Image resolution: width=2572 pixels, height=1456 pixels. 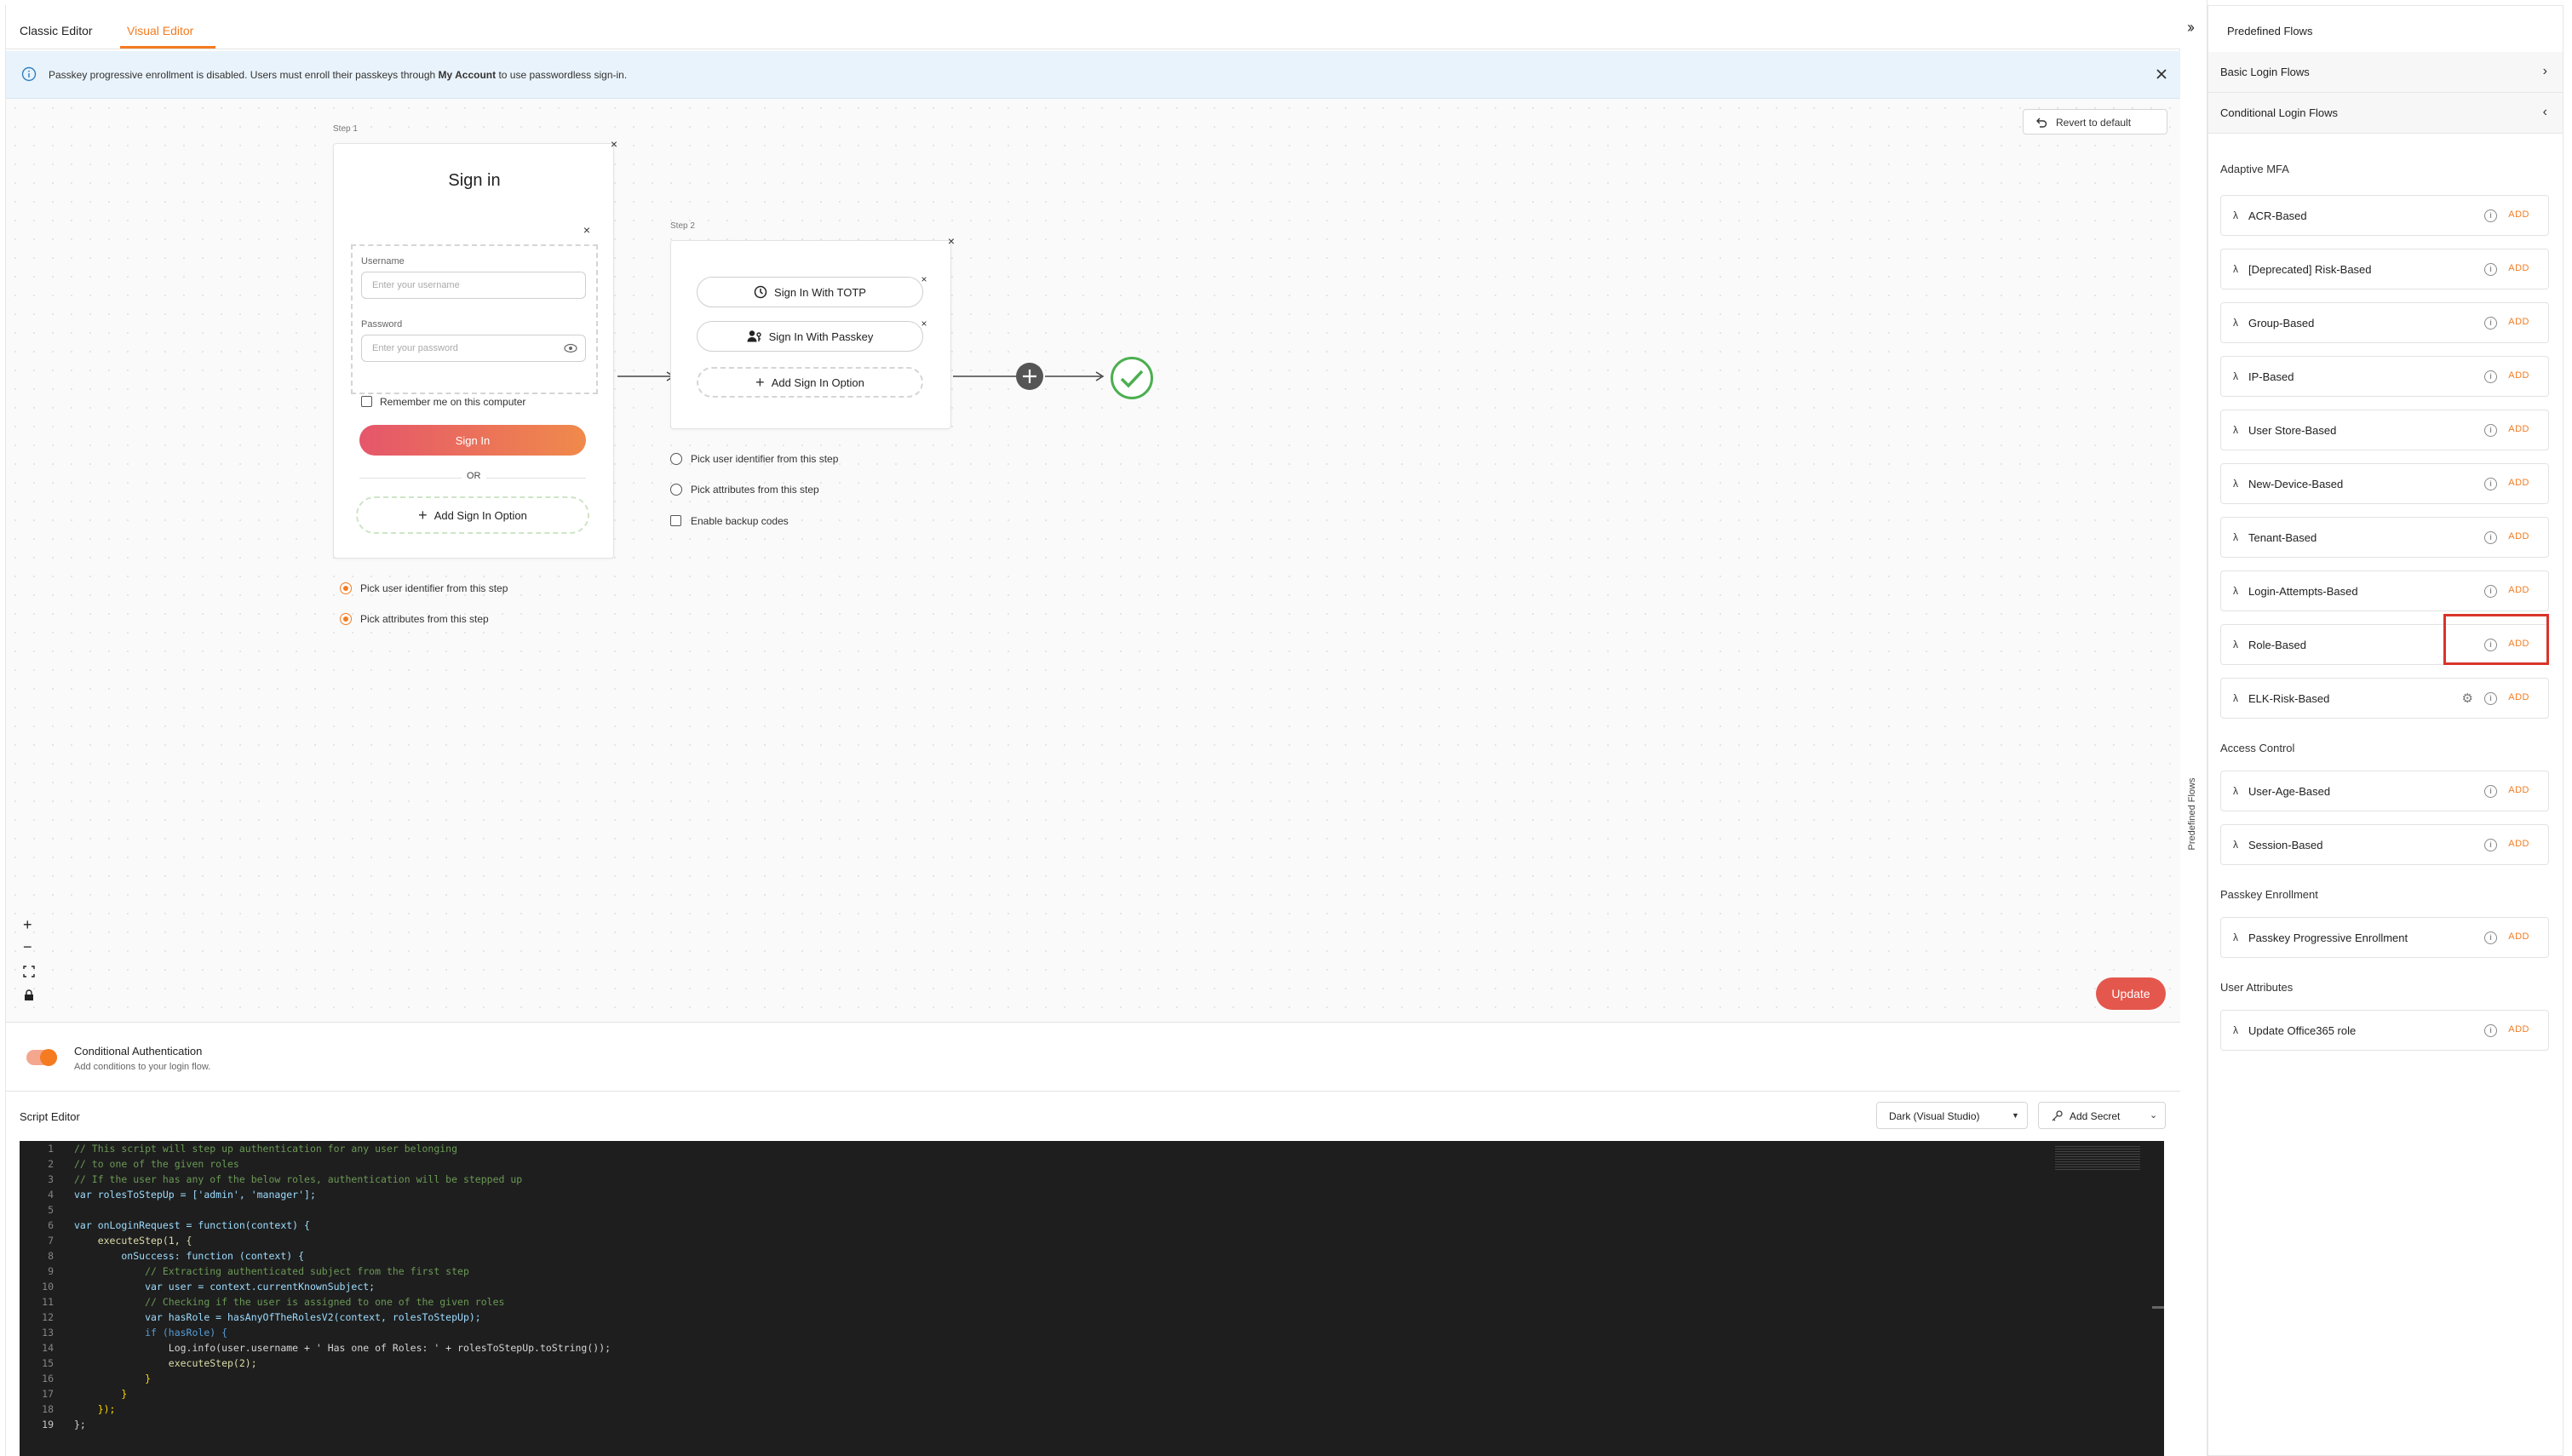 I want to click on flow-item: λ New-Device-Based i ADD, so click(x=2384, y=484).